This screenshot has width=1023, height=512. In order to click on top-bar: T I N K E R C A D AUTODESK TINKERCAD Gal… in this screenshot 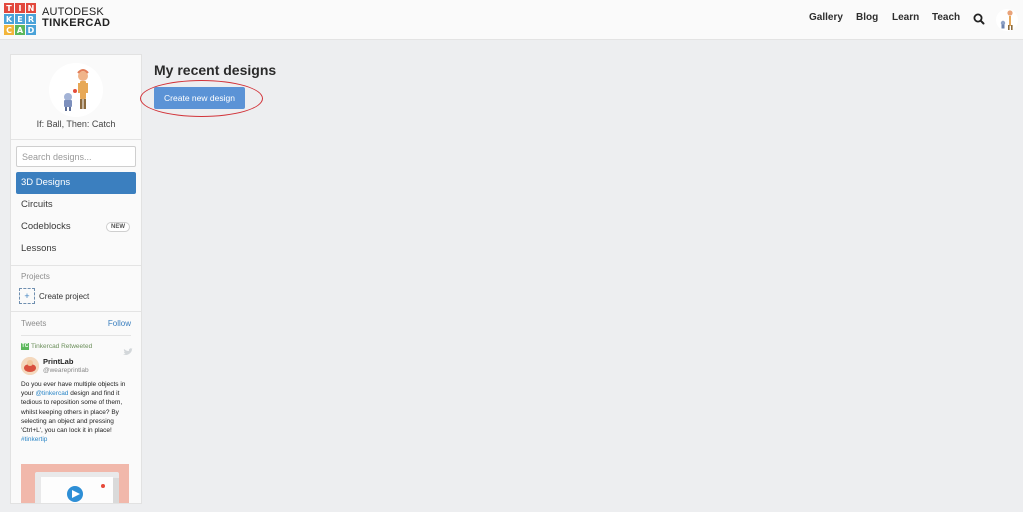, I will do `click(511, 20)`.